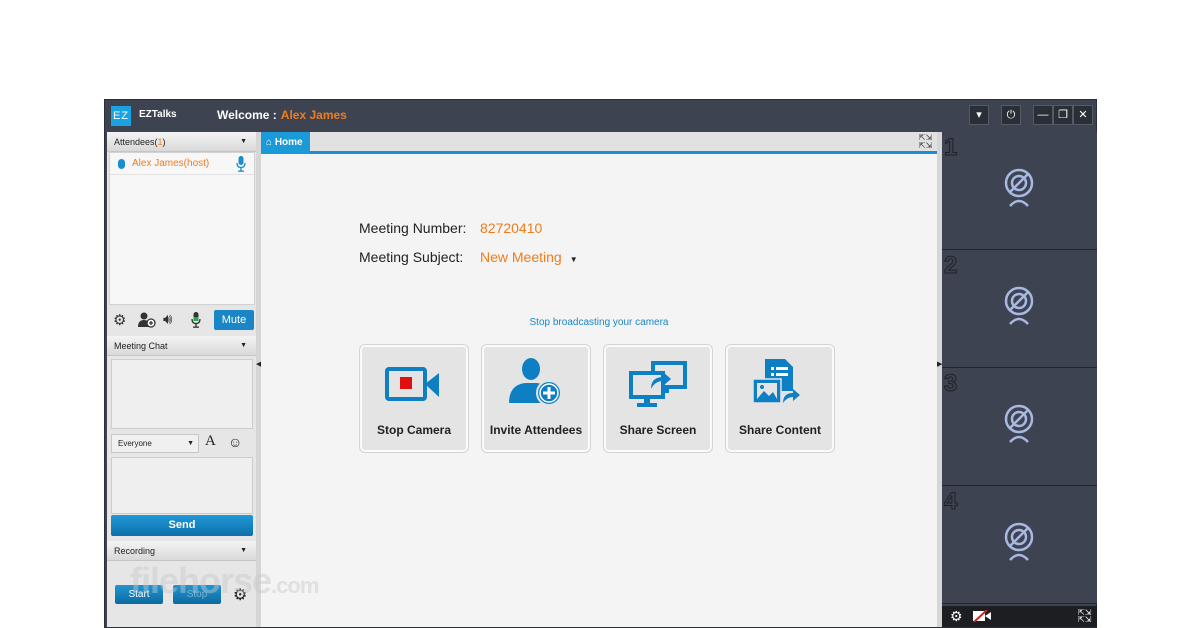 Image resolution: width=1200 pixels, height=628 pixels. I want to click on dropdown-icon: ▾, so click(979, 115).